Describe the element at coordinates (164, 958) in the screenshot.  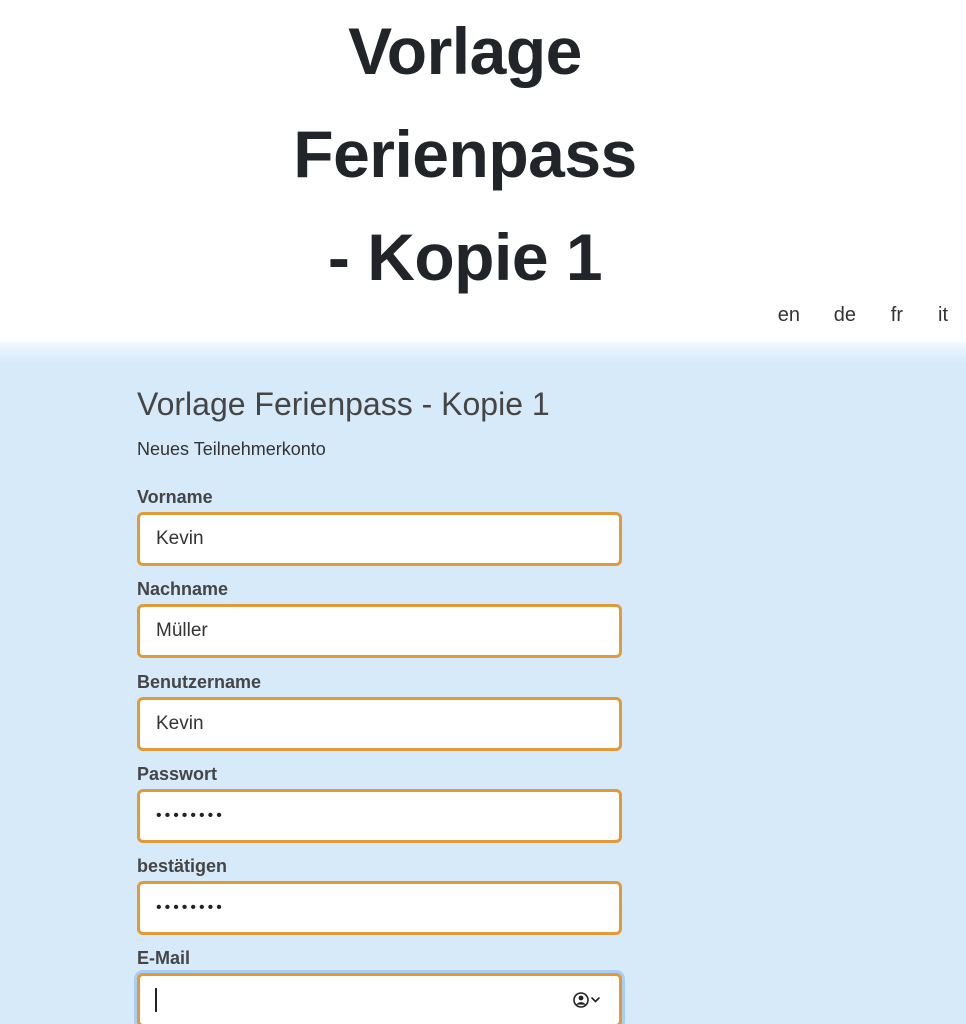
I see `email-label: E-Mail` at that location.